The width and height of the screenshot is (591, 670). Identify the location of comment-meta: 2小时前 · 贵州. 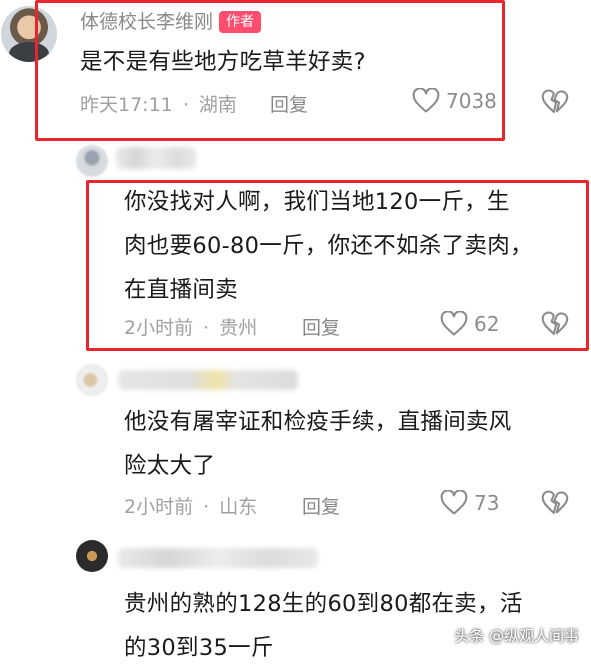
(190, 326).